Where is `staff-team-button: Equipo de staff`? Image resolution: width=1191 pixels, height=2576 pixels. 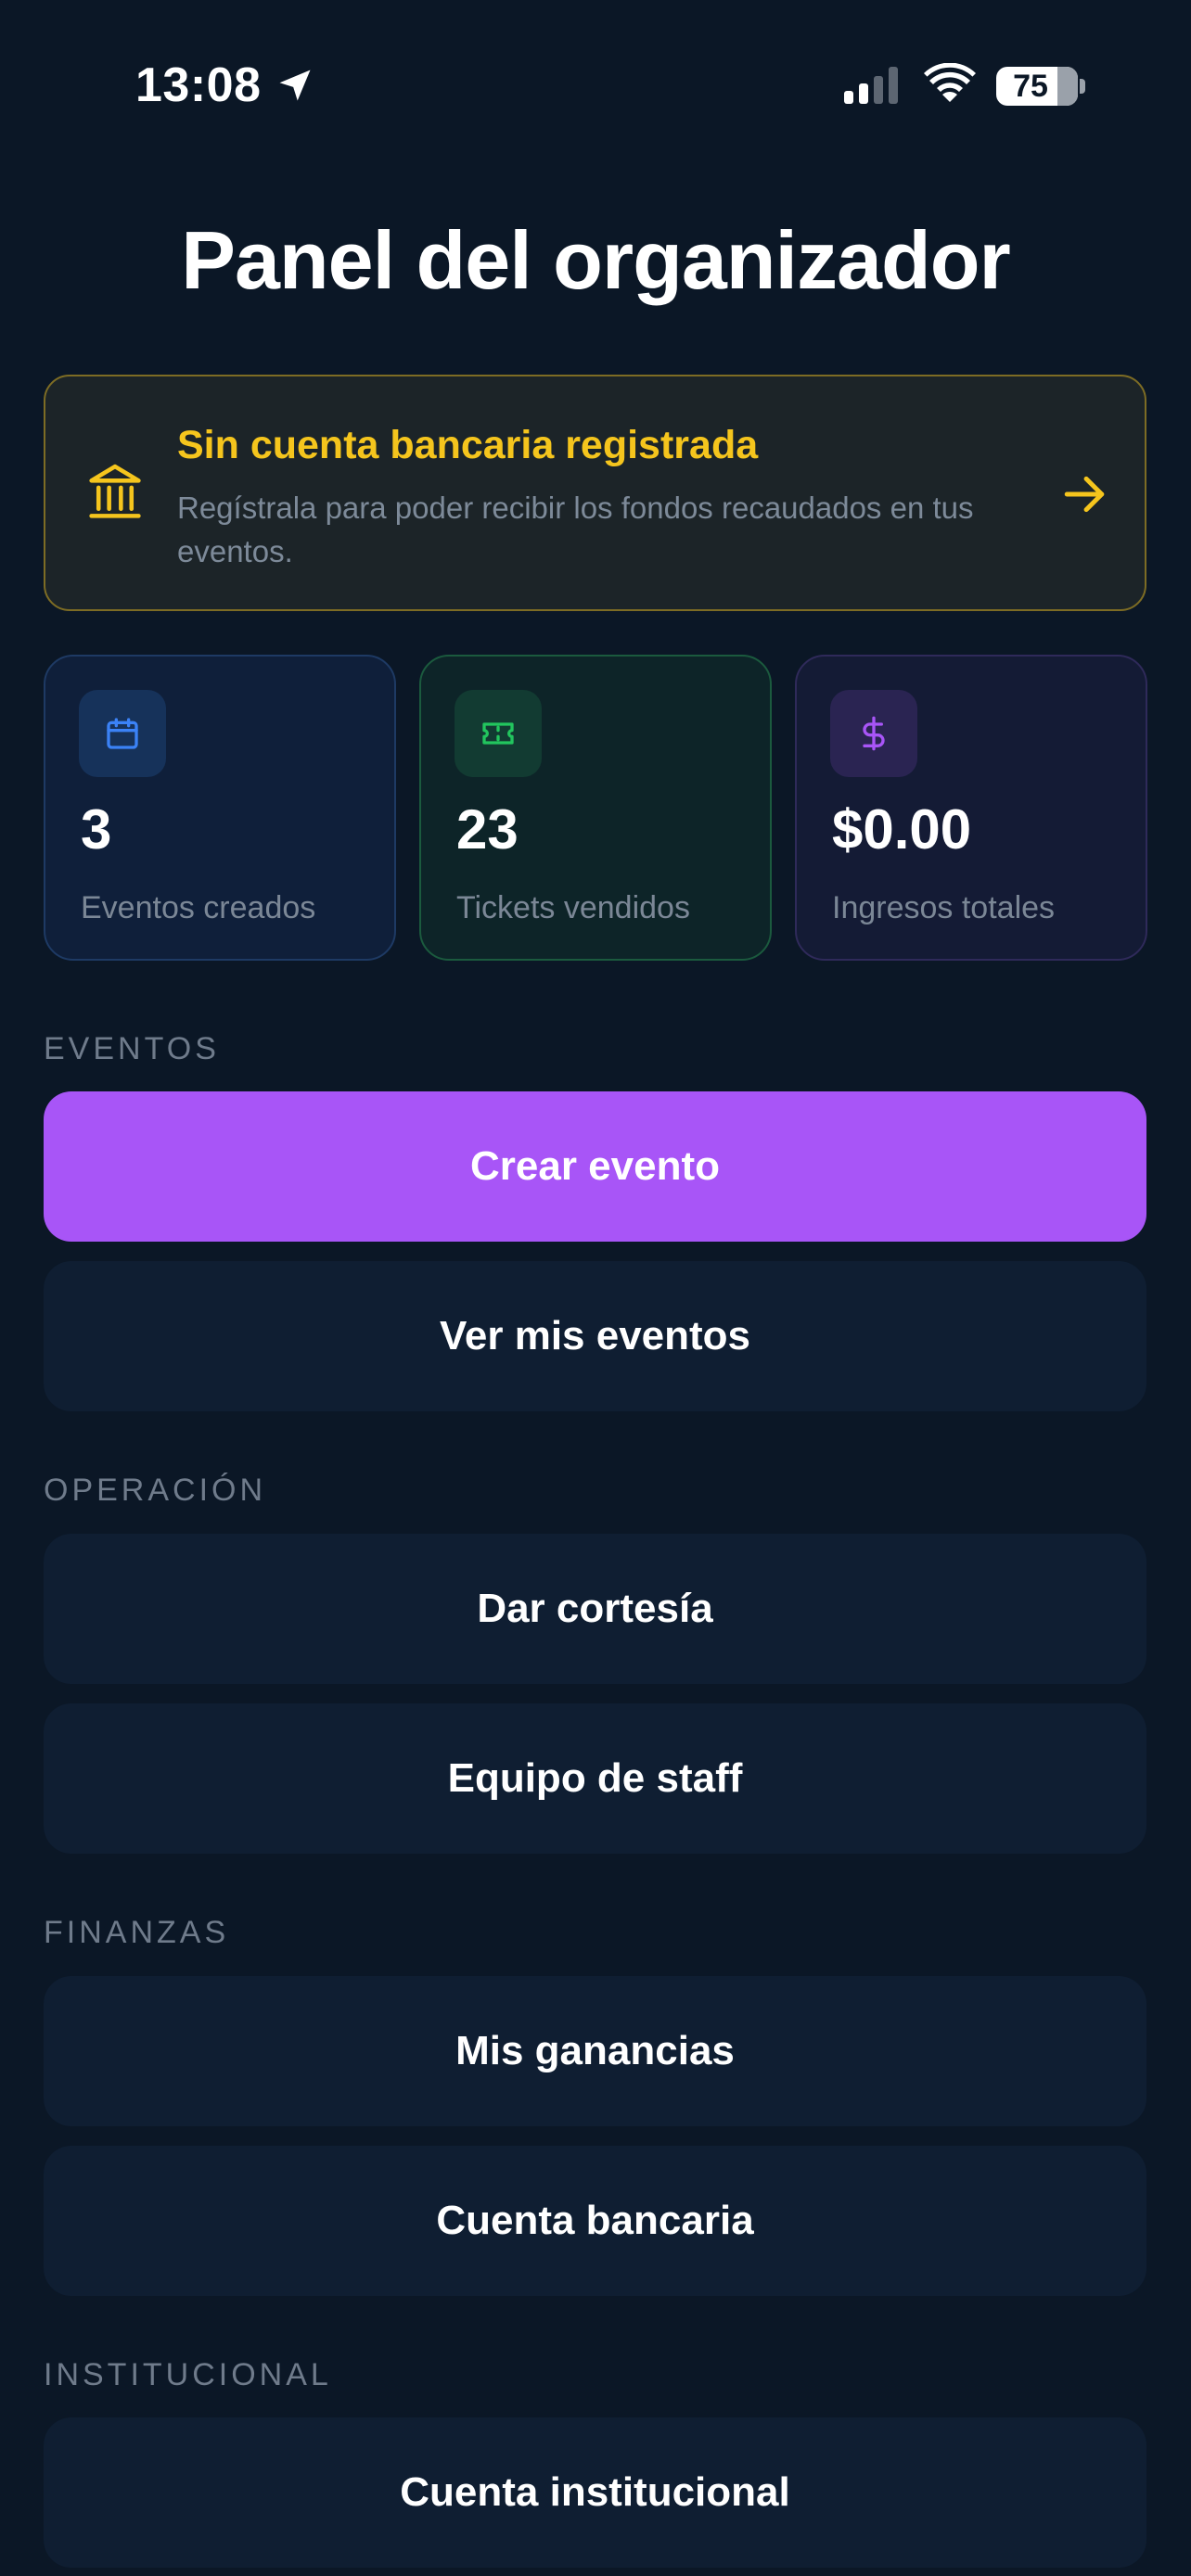
staff-team-button: Equipo de staff is located at coordinates (595, 1779).